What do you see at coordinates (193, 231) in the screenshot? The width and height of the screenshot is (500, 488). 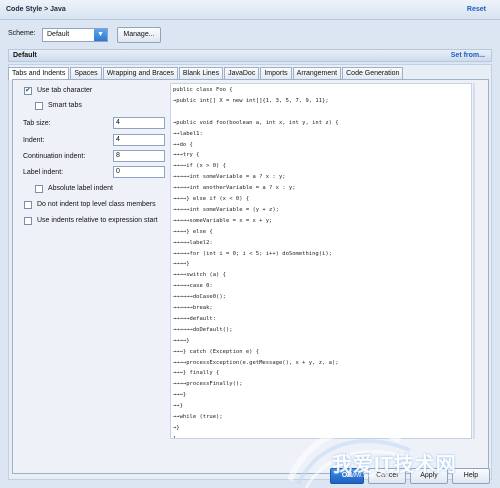 I see `code-line: →→→→} else {` at bounding box center [193, 231].